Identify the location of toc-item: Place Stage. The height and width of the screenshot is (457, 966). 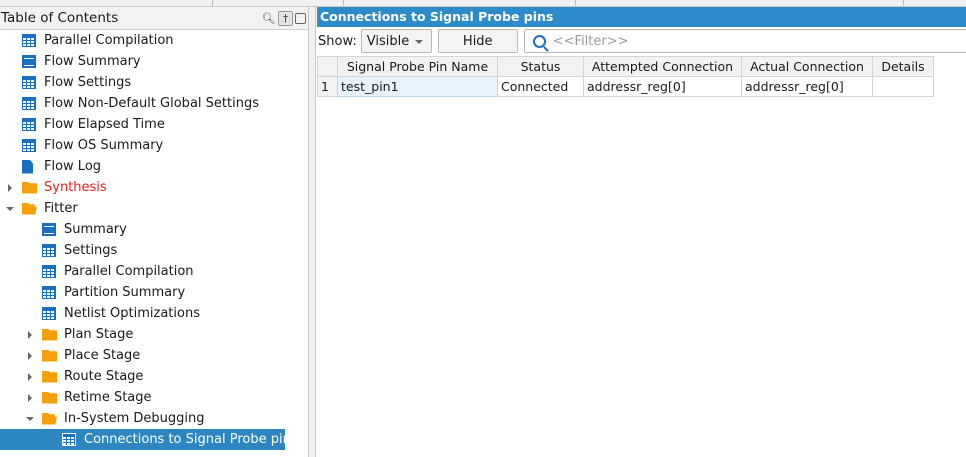
(154, 355).